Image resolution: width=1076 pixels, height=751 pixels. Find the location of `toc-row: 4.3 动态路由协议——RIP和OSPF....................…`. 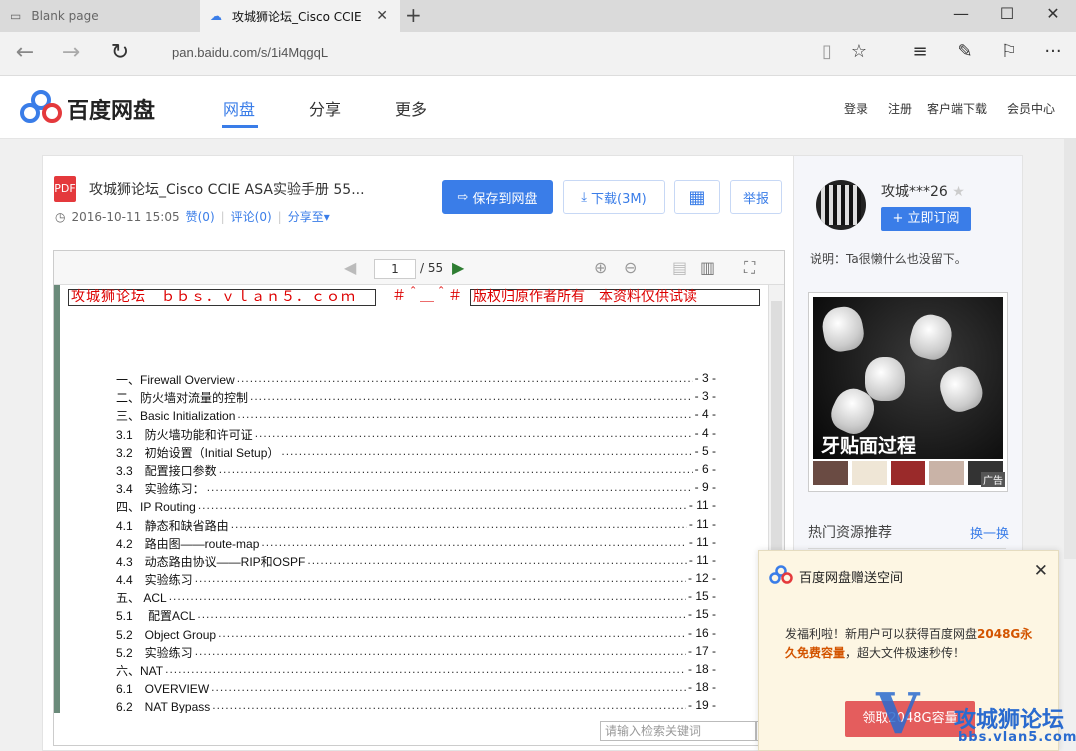

toc-row: 4.3 动态路由协议——RIP和OSPF....................… is located at coordinates (416, 562).